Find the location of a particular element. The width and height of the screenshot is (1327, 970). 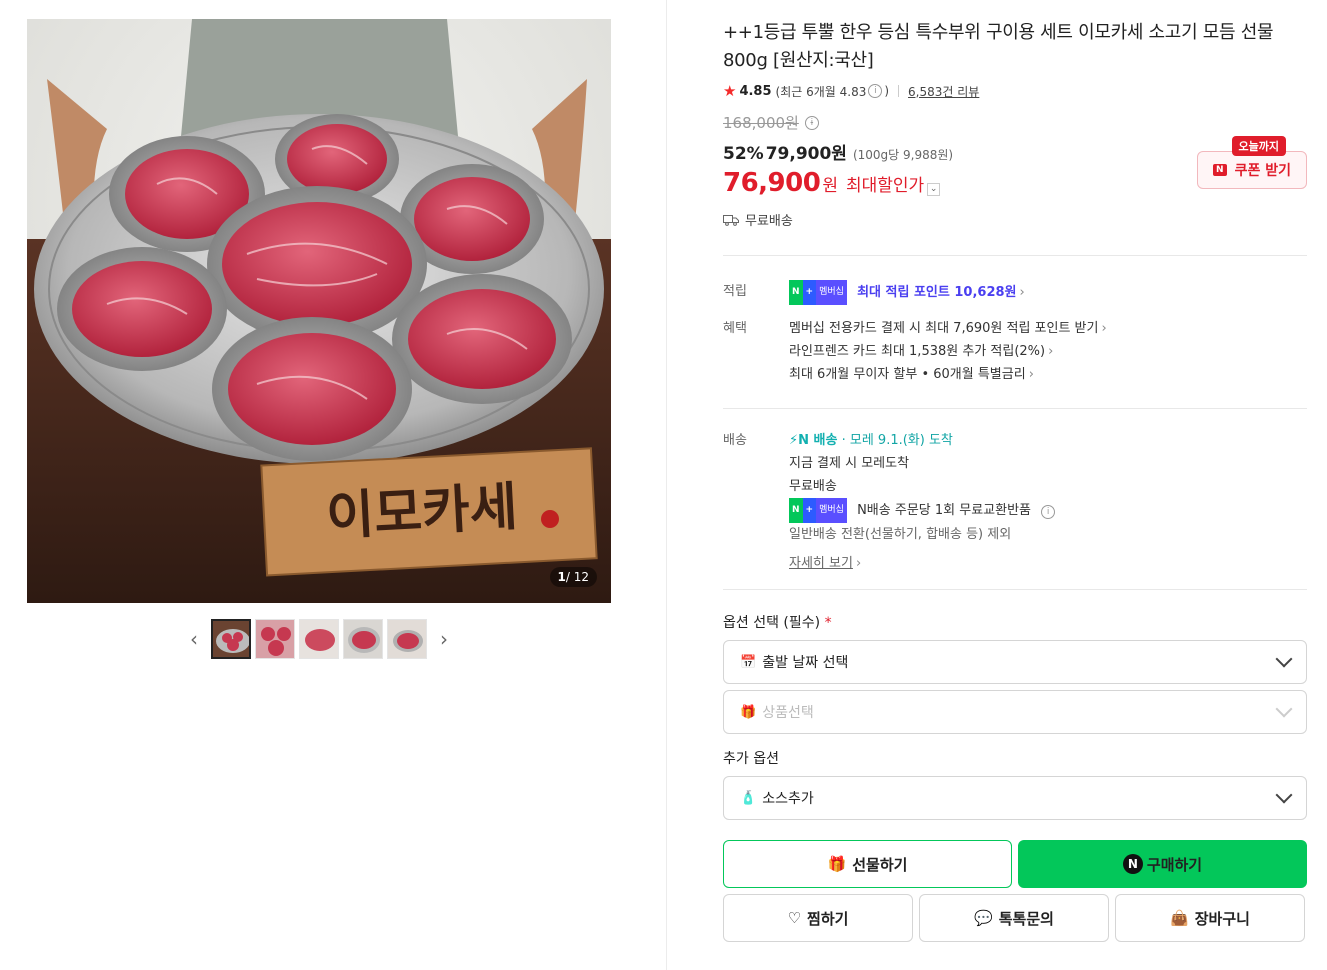

product-select-label: 상품선택 is located at coordinates (788, 713).